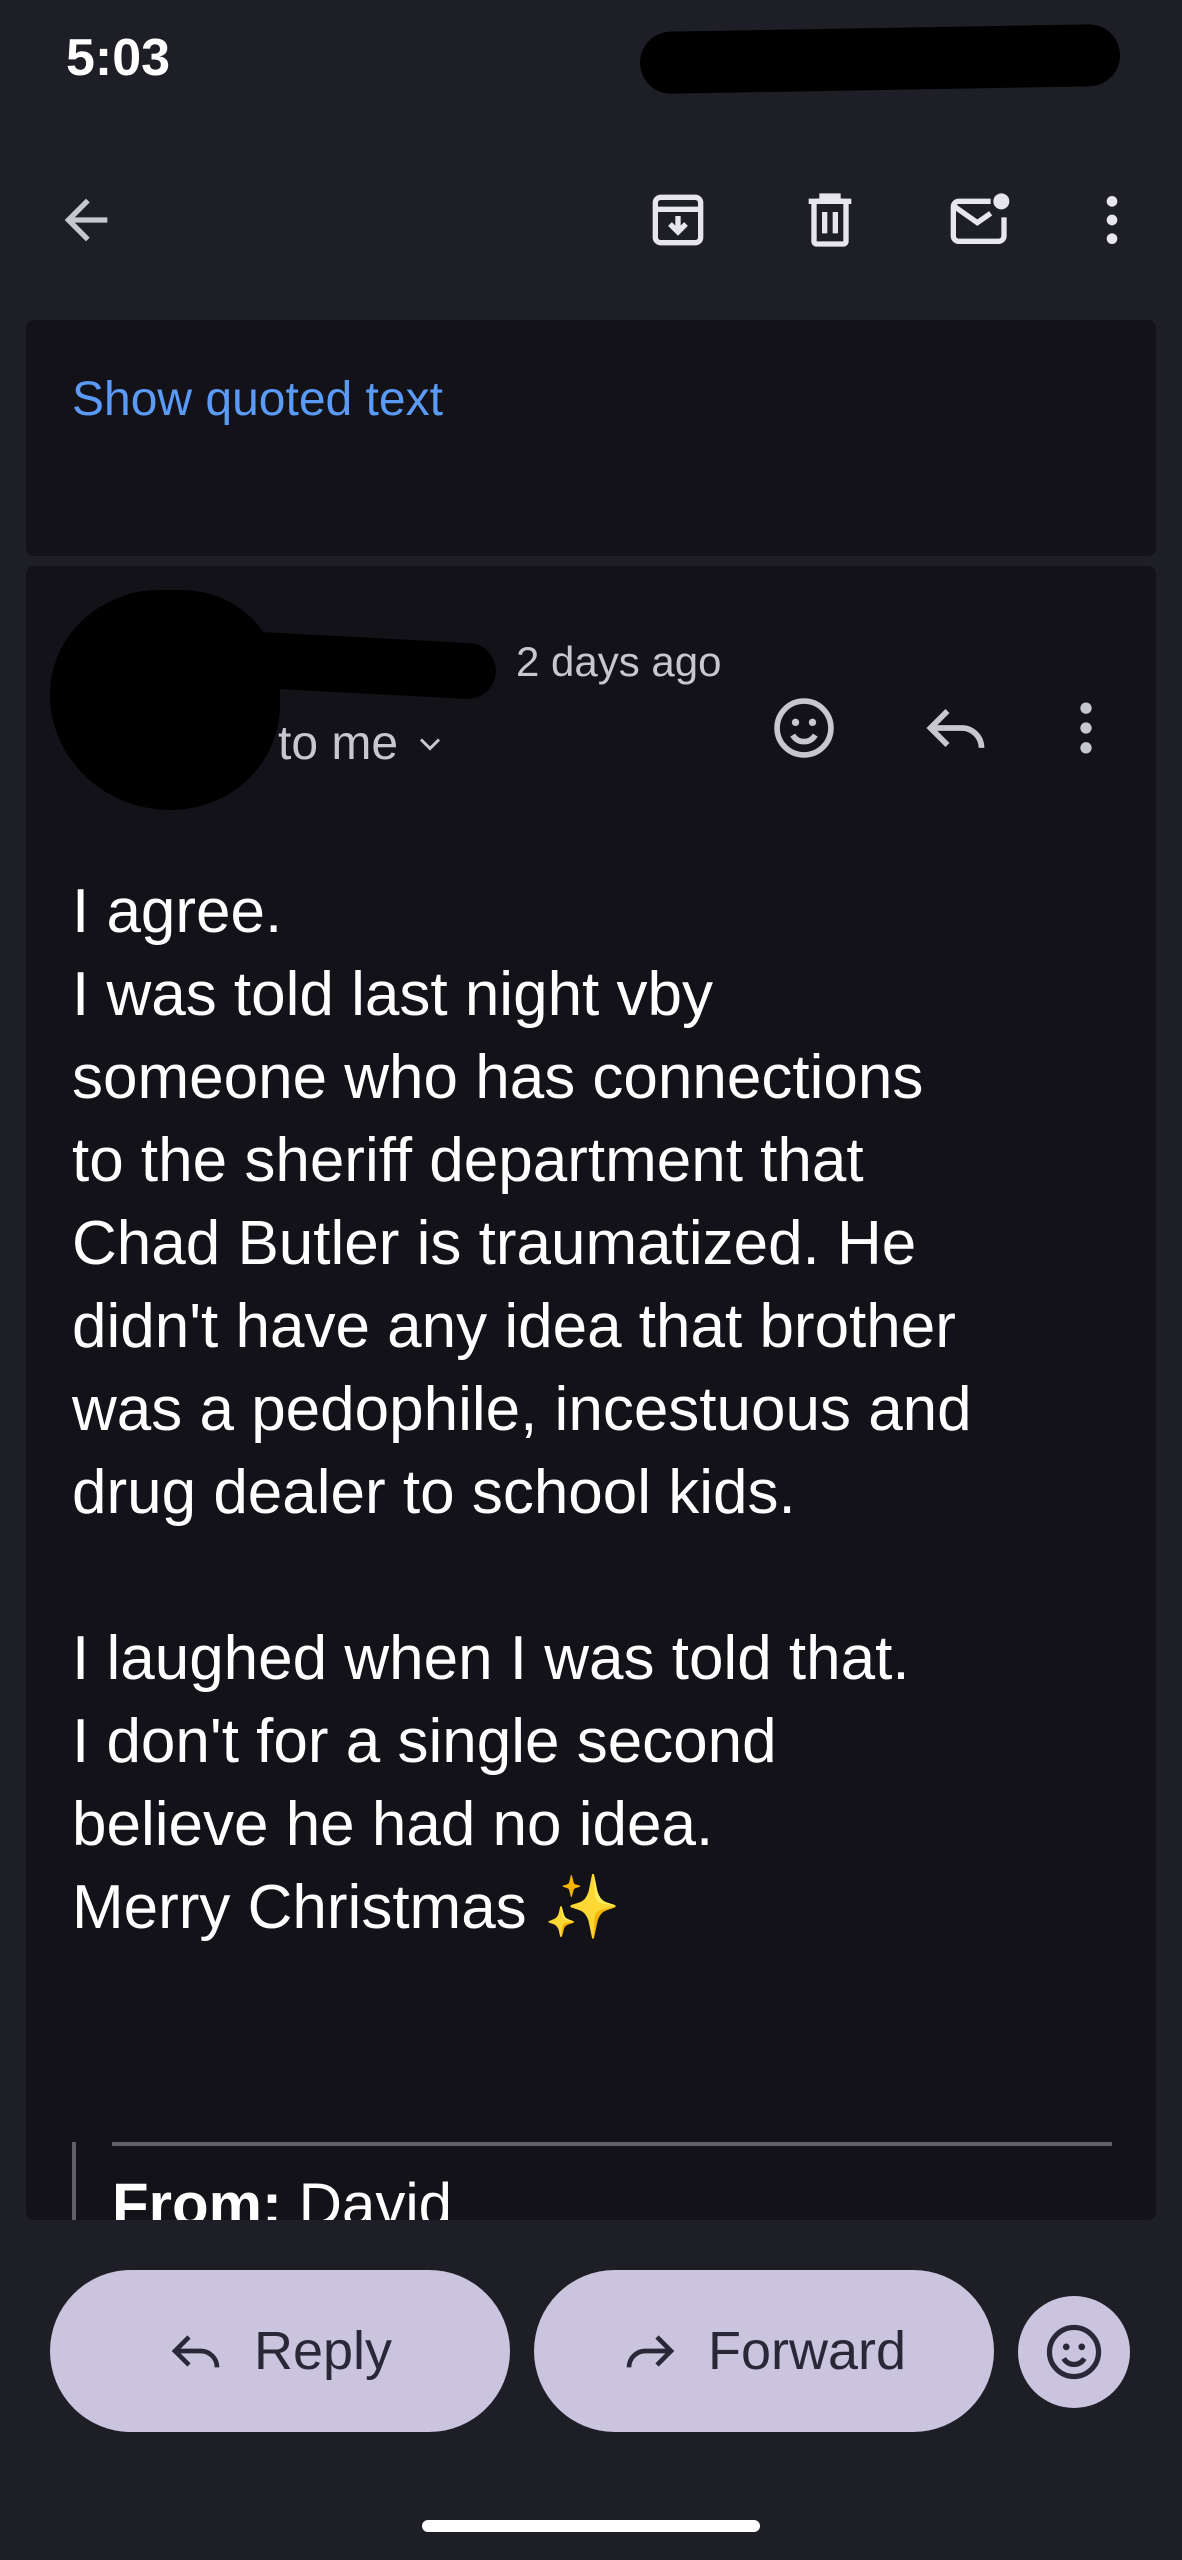 This screenshot has width=1182, height=2560. What do you see at coordinates (880, 59) in the screenshot?
I see `redacted-status-icons` at bounding box center [880, 59].